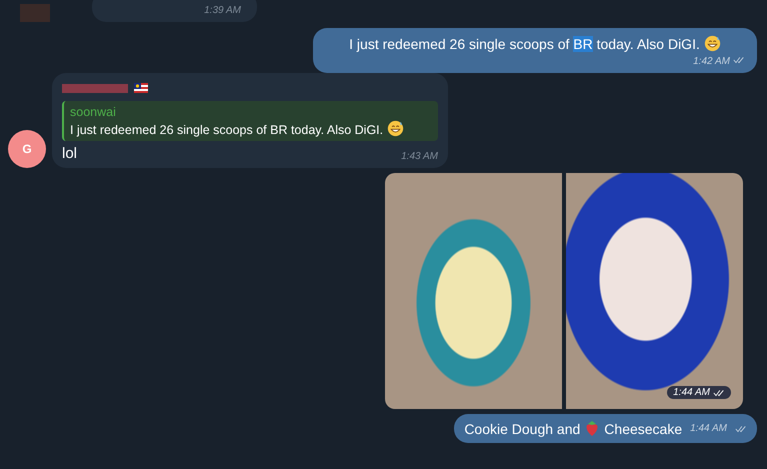 This screenshot has height=469, width=767. What do you see at coordinates (227, 130) in the screenshot?
I see `quote-text: I just redeemed 26 single scoops of BR today. Also DiGI.` at bounding box center [227, 130].